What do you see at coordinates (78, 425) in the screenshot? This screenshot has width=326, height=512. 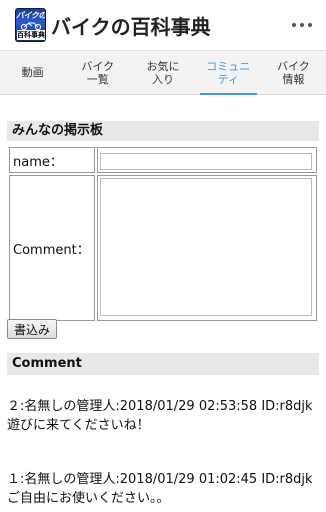 I see `comment-body: 遊びに来てくださいね！` at bounding box center [78, 425].